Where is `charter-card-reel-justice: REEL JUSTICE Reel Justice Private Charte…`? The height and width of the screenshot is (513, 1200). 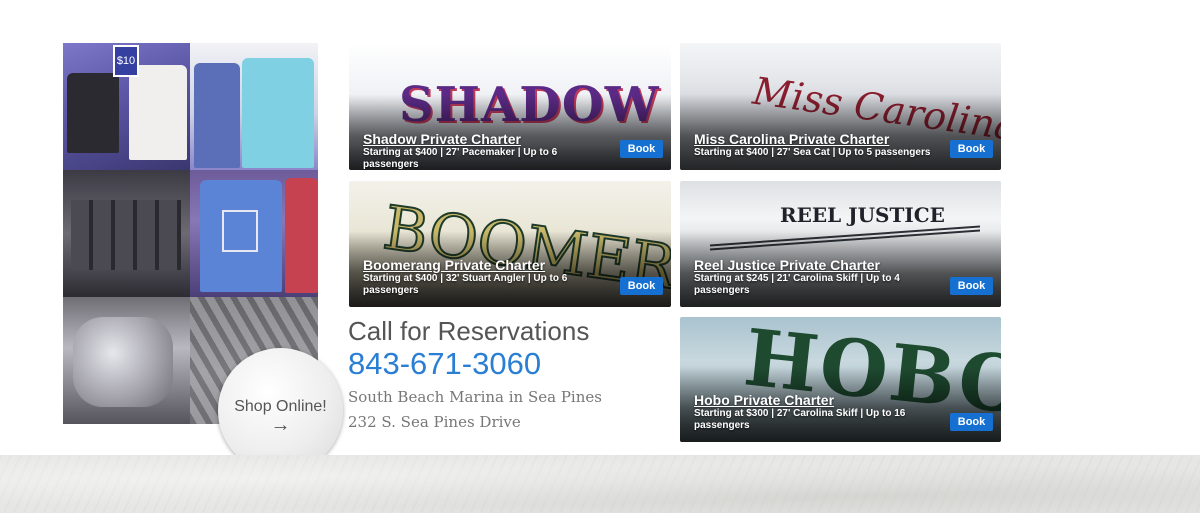 charter-card-reel-justice: REEL JUSTICE Reel Justice Private Charte… is located at coordinates (840, 244).